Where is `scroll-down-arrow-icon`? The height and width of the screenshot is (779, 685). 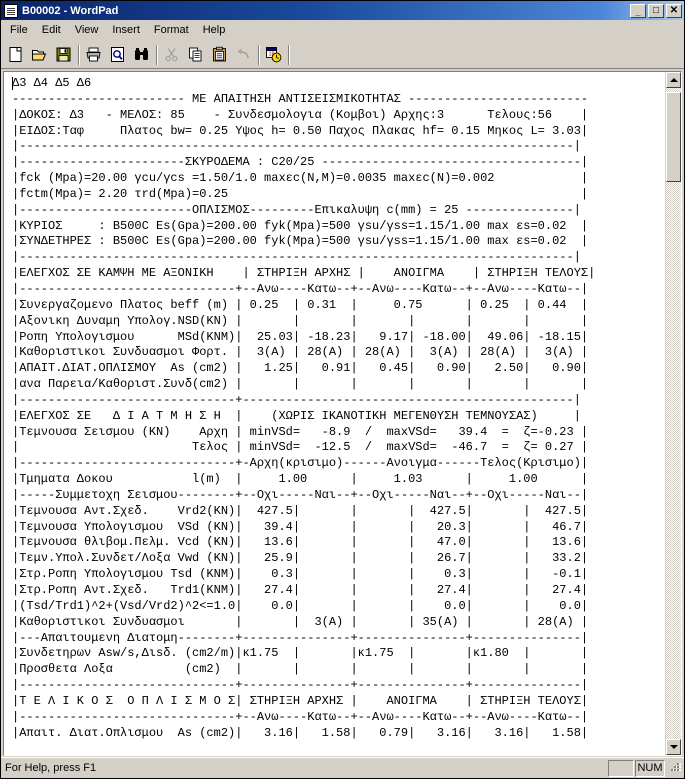
scroll-down-arrow-icon is located at coordinates (673, 747).